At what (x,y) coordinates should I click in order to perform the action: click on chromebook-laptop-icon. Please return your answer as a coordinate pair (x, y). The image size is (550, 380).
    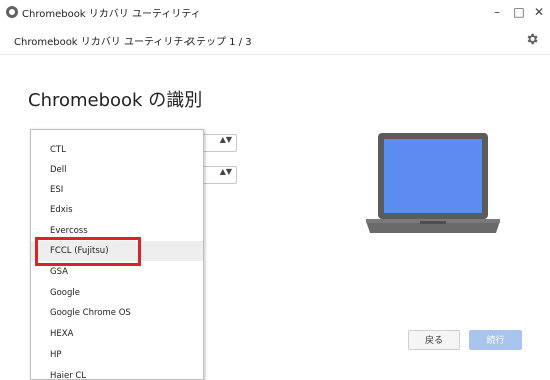
    Looking at the image, I should click on (433, 183).